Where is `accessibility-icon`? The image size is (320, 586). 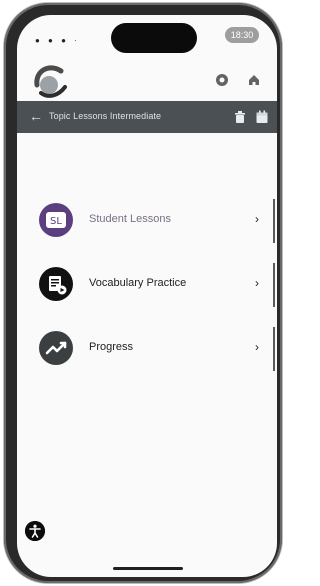 accessibility-icon is located at coordinates (35, 531).